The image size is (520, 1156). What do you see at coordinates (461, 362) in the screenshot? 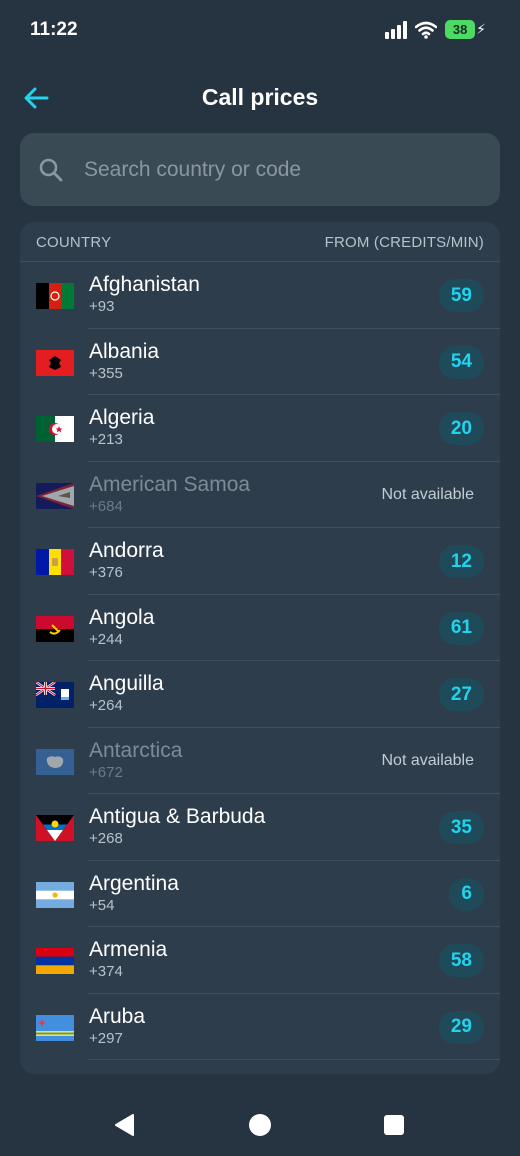
I see `price-badge: 54` at bounding box center [461, 362].